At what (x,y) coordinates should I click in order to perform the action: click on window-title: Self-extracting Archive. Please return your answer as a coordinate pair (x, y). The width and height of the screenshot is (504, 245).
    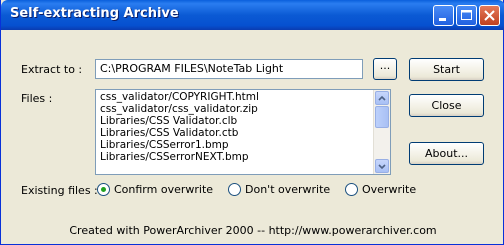
    Looking at the image, I should click on (94, 13).